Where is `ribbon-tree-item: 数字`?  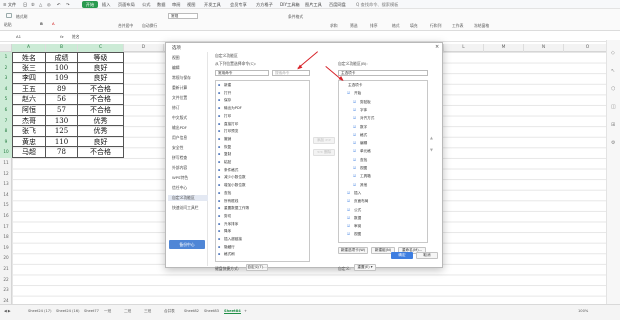
ribbon-tree-item: 数字 is located at coordinates (363, 127).